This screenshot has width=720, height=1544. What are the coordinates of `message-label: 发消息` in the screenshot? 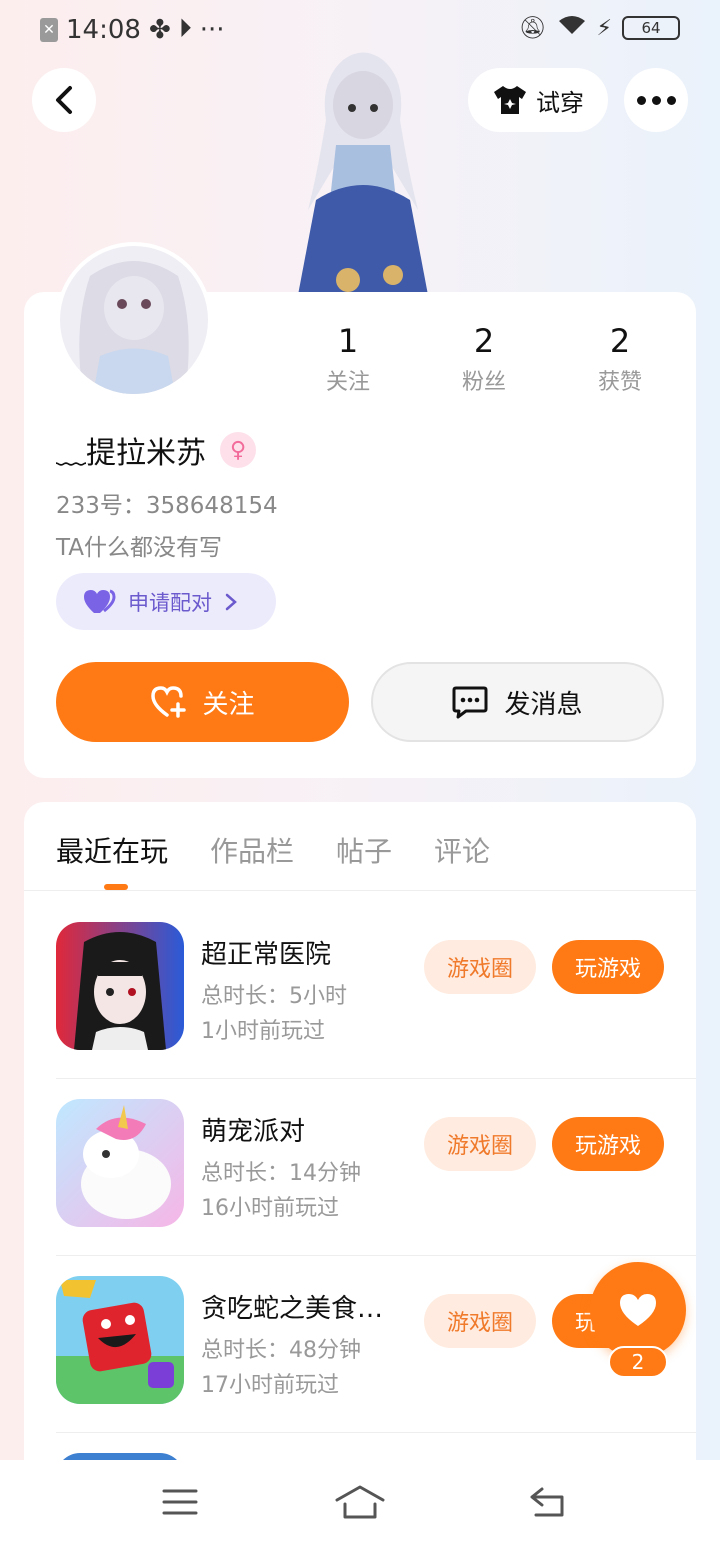 It's located at (543, 704).